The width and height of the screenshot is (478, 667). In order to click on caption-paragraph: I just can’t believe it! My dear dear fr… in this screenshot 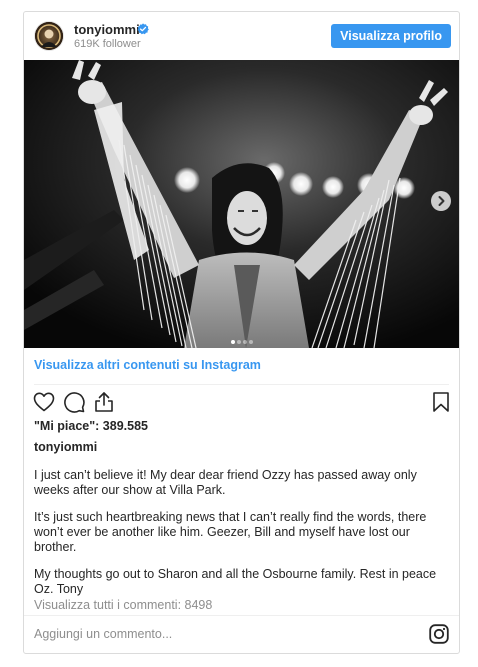, I will do `click(225, 482)`.